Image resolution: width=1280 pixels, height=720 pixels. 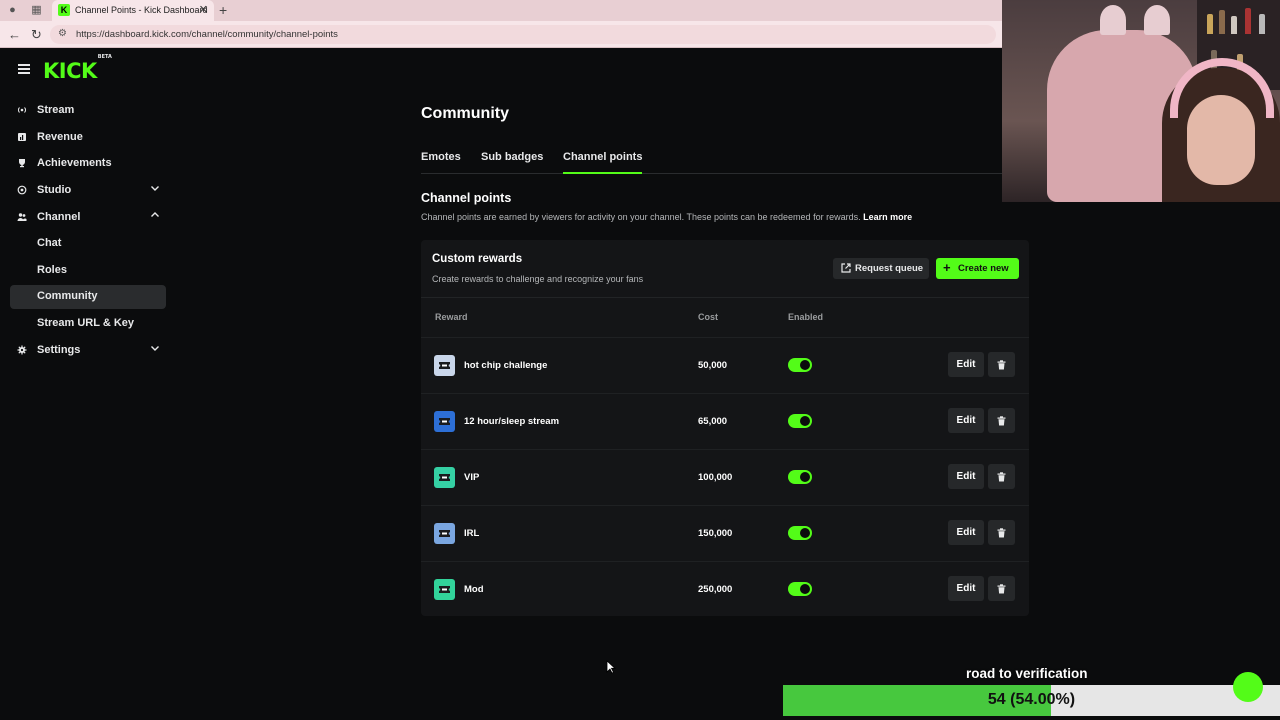 I want to click on tab-emotes: Emotes, so click(x=441, y=157).